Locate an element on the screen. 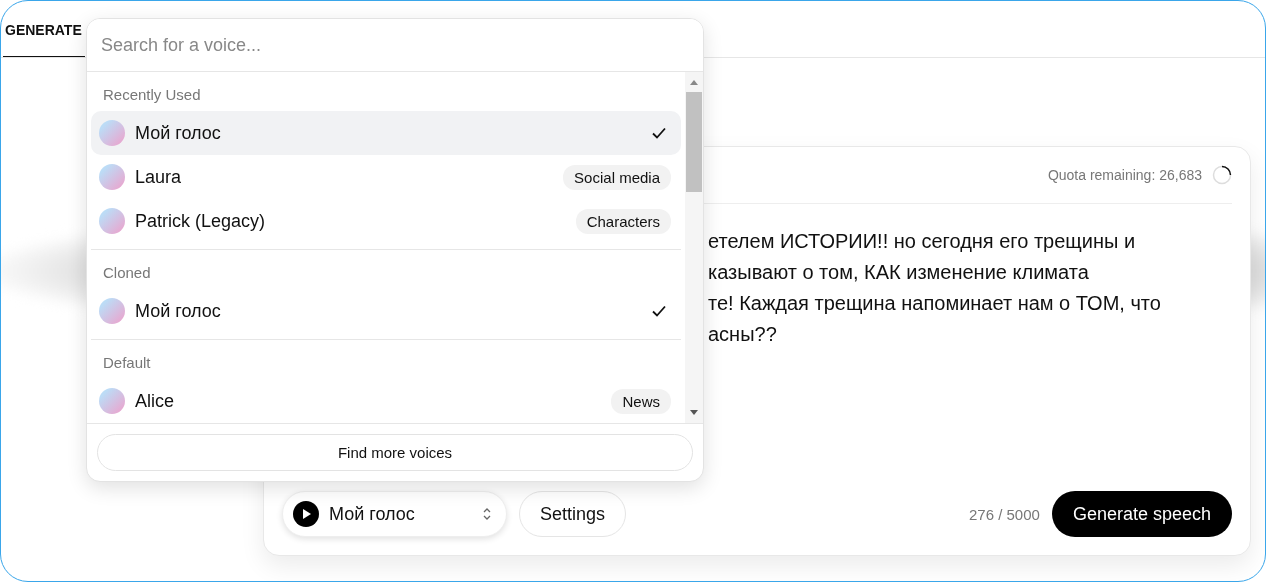  voice-item: Patrick (Legacy) Characters is located at coordinates (386, 221).